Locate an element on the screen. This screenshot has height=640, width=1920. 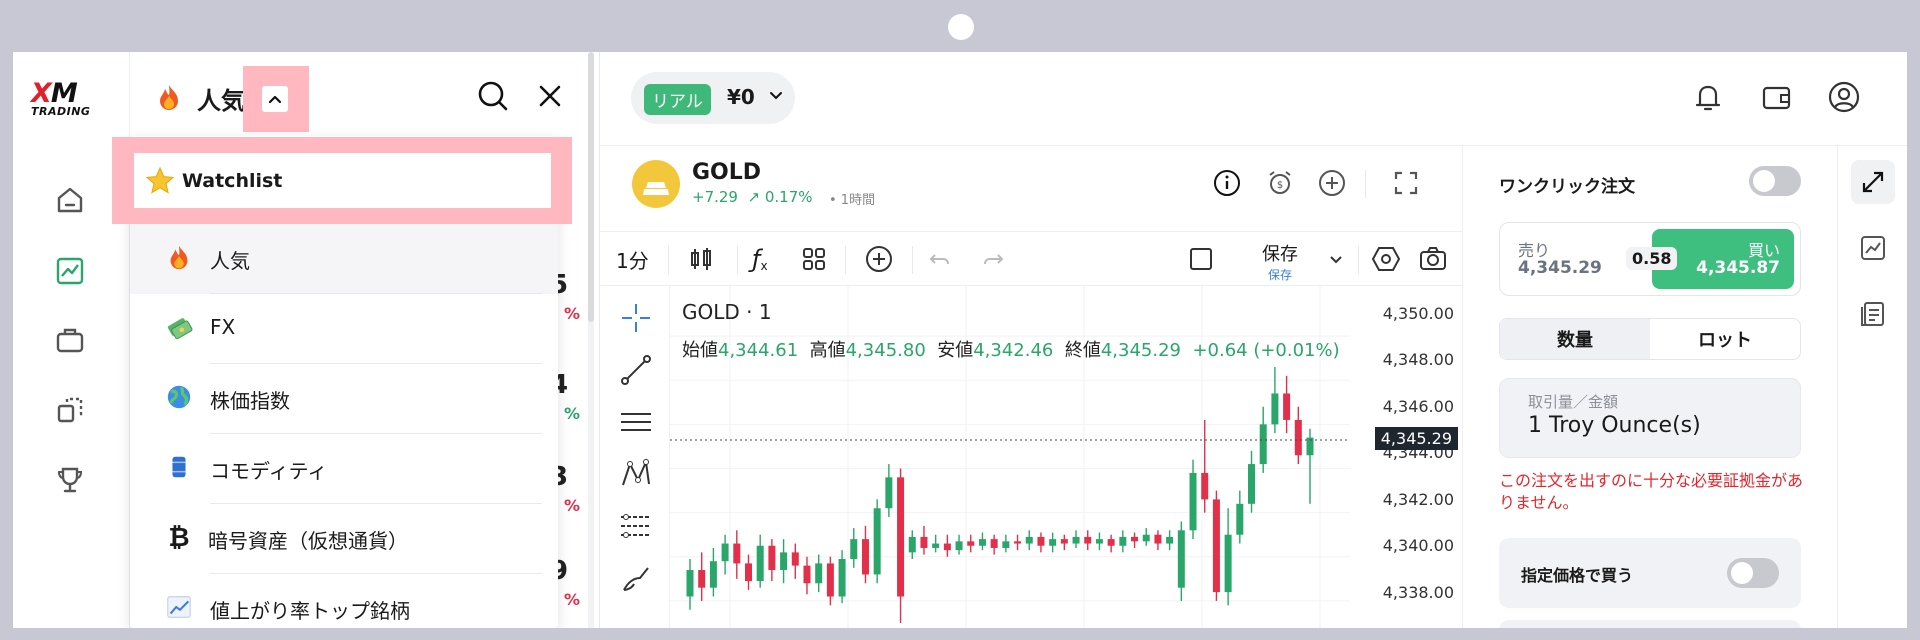
save-button: 保存 保存 is located at coordinates (1280, 261).